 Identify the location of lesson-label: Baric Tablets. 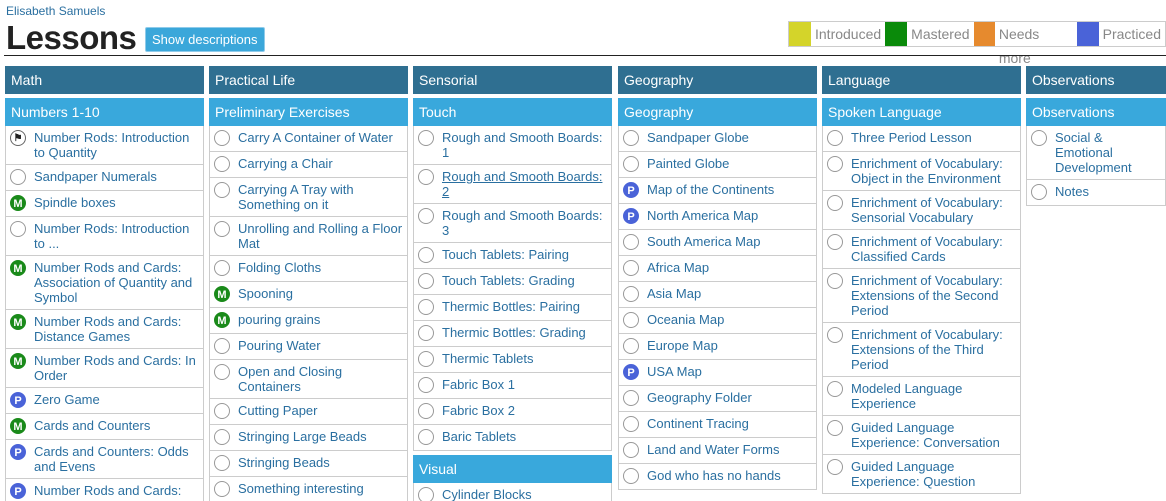
(479, 436).